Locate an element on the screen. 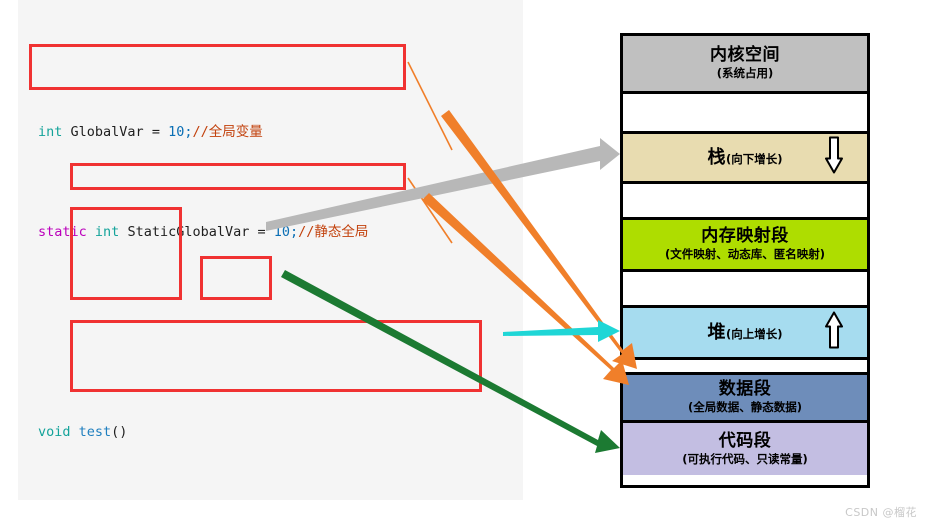  code-line-func-signature: void test() is located at coordinates (253, 432).